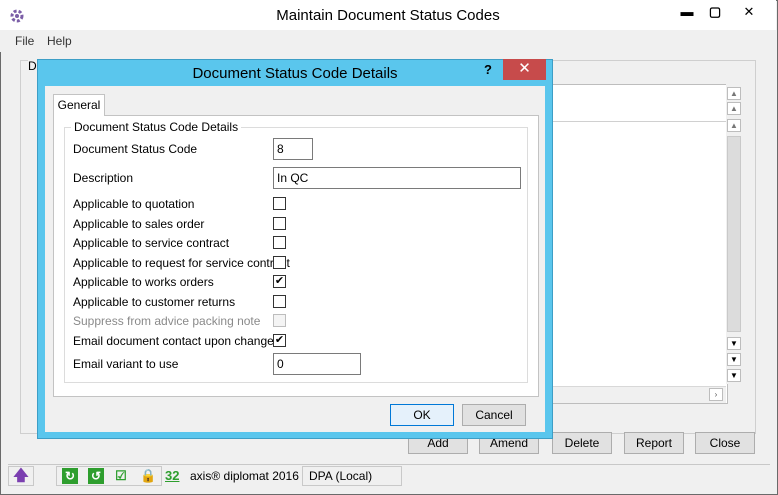 The height and width of the screenshot is (495, 778). I want to click on dialog-close-button: ✕, so click(524, 69).